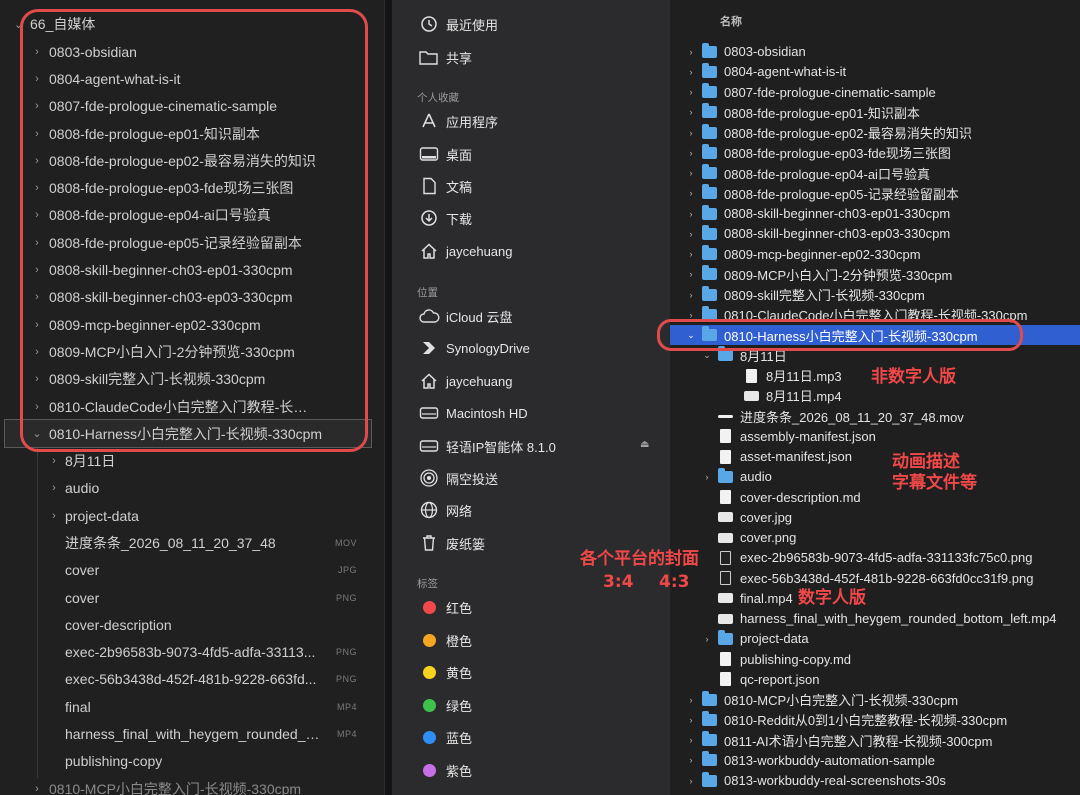  Describe the element at coordinates (192, 215) in the screenshot. I see `explorer-folder-item: › 0808-fde-prologue-ep04-ai口号验真` at that location.